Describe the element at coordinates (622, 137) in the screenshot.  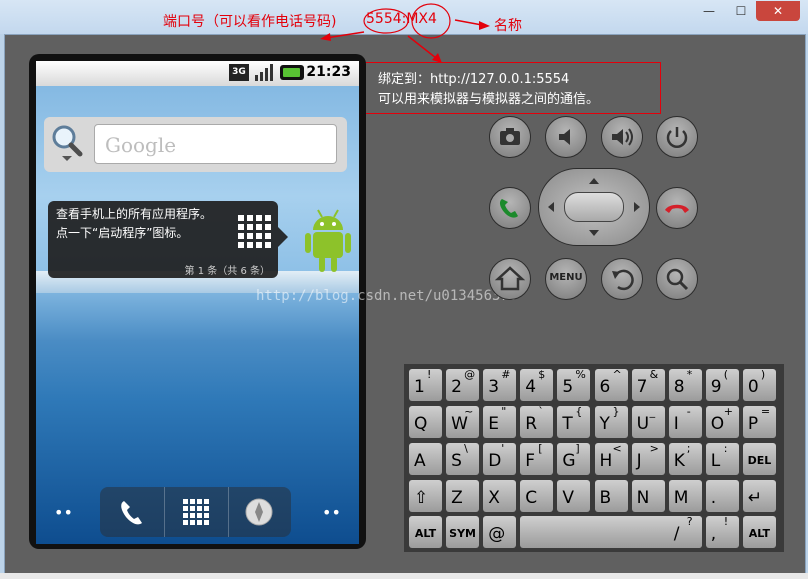
I see `volume-up-button` at that location.